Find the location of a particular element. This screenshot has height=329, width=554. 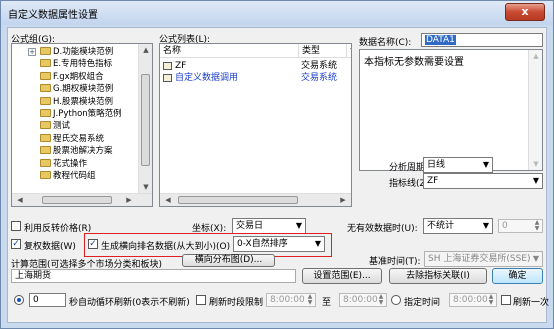

tree-item: + D.功能模块范例 is located at coordinates (71, 52).